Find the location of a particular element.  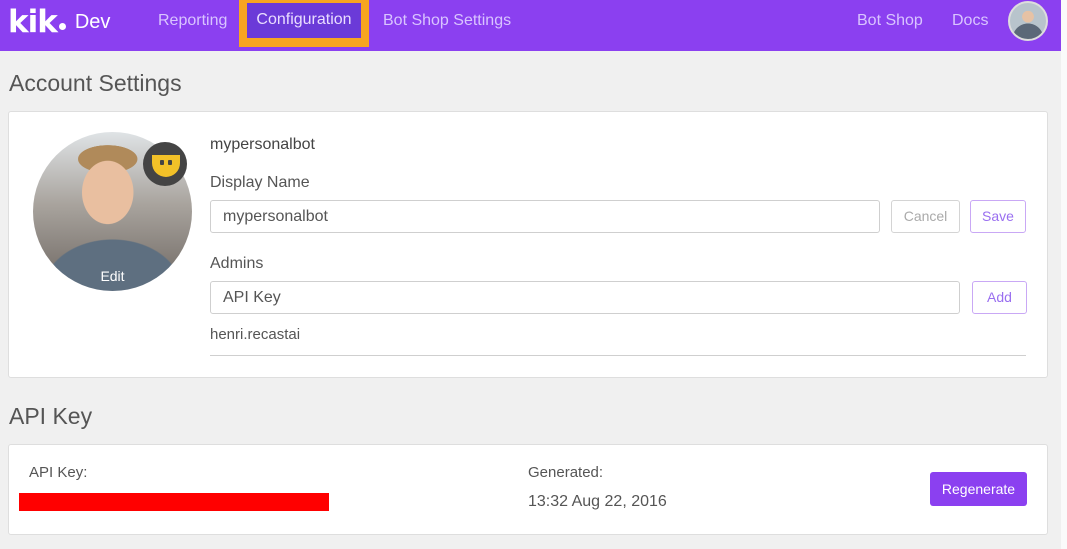

add-admin-button: Add is located at coordinates (999, 297).